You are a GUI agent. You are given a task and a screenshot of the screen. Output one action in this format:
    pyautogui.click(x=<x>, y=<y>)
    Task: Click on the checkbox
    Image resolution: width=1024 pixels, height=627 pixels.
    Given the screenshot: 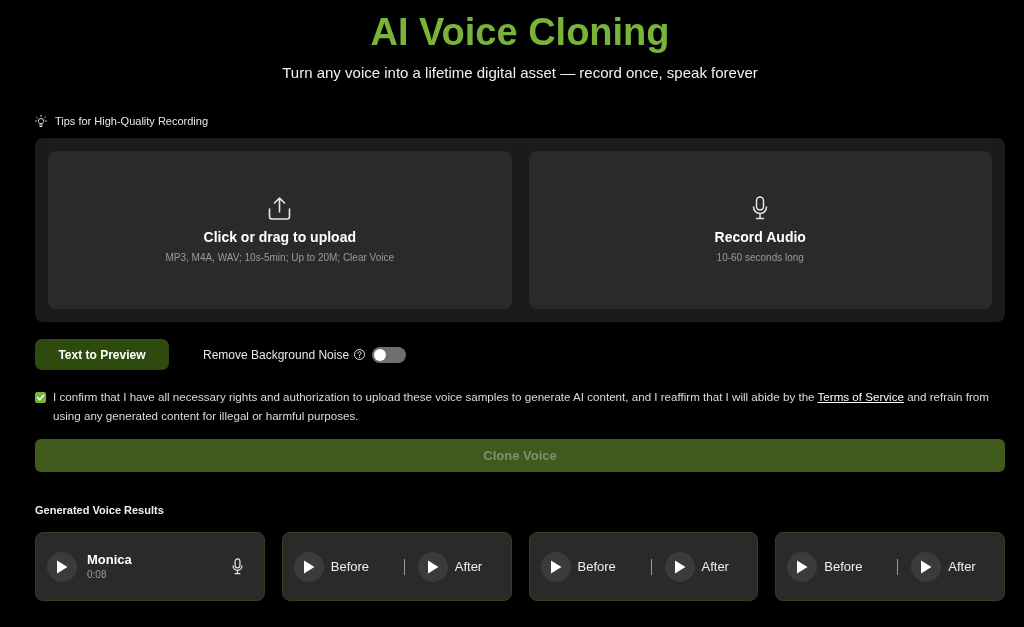 What is the action you would take?
    pyautogui.click(x=40, y=397)
    